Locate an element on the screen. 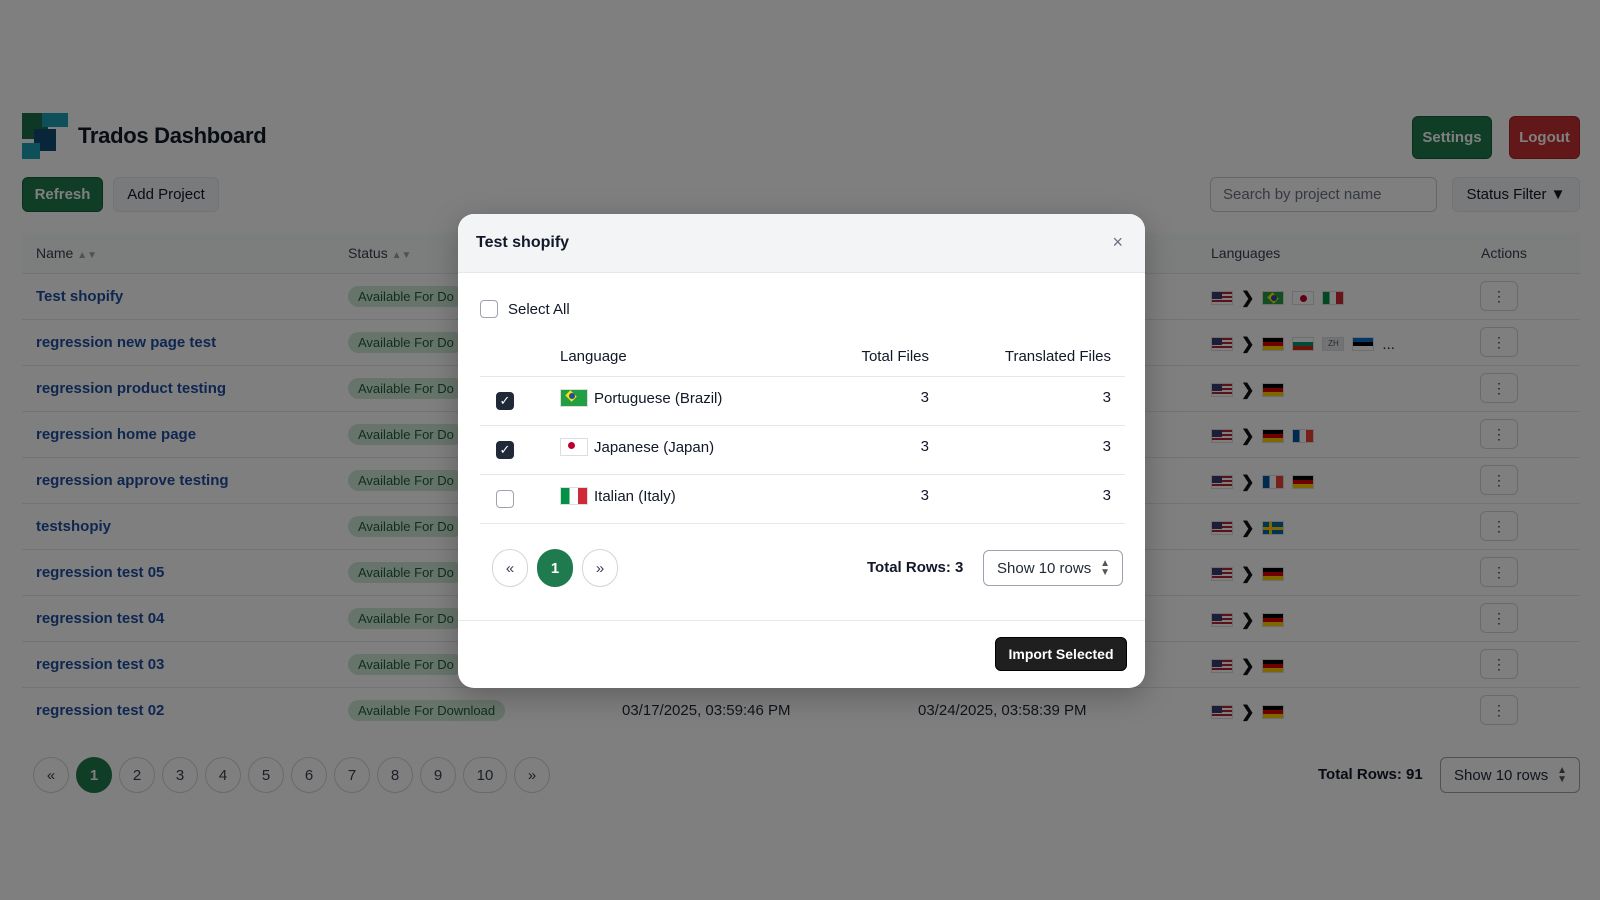  language-name: Japanese (Japan) is located at coordinates (654, 447).